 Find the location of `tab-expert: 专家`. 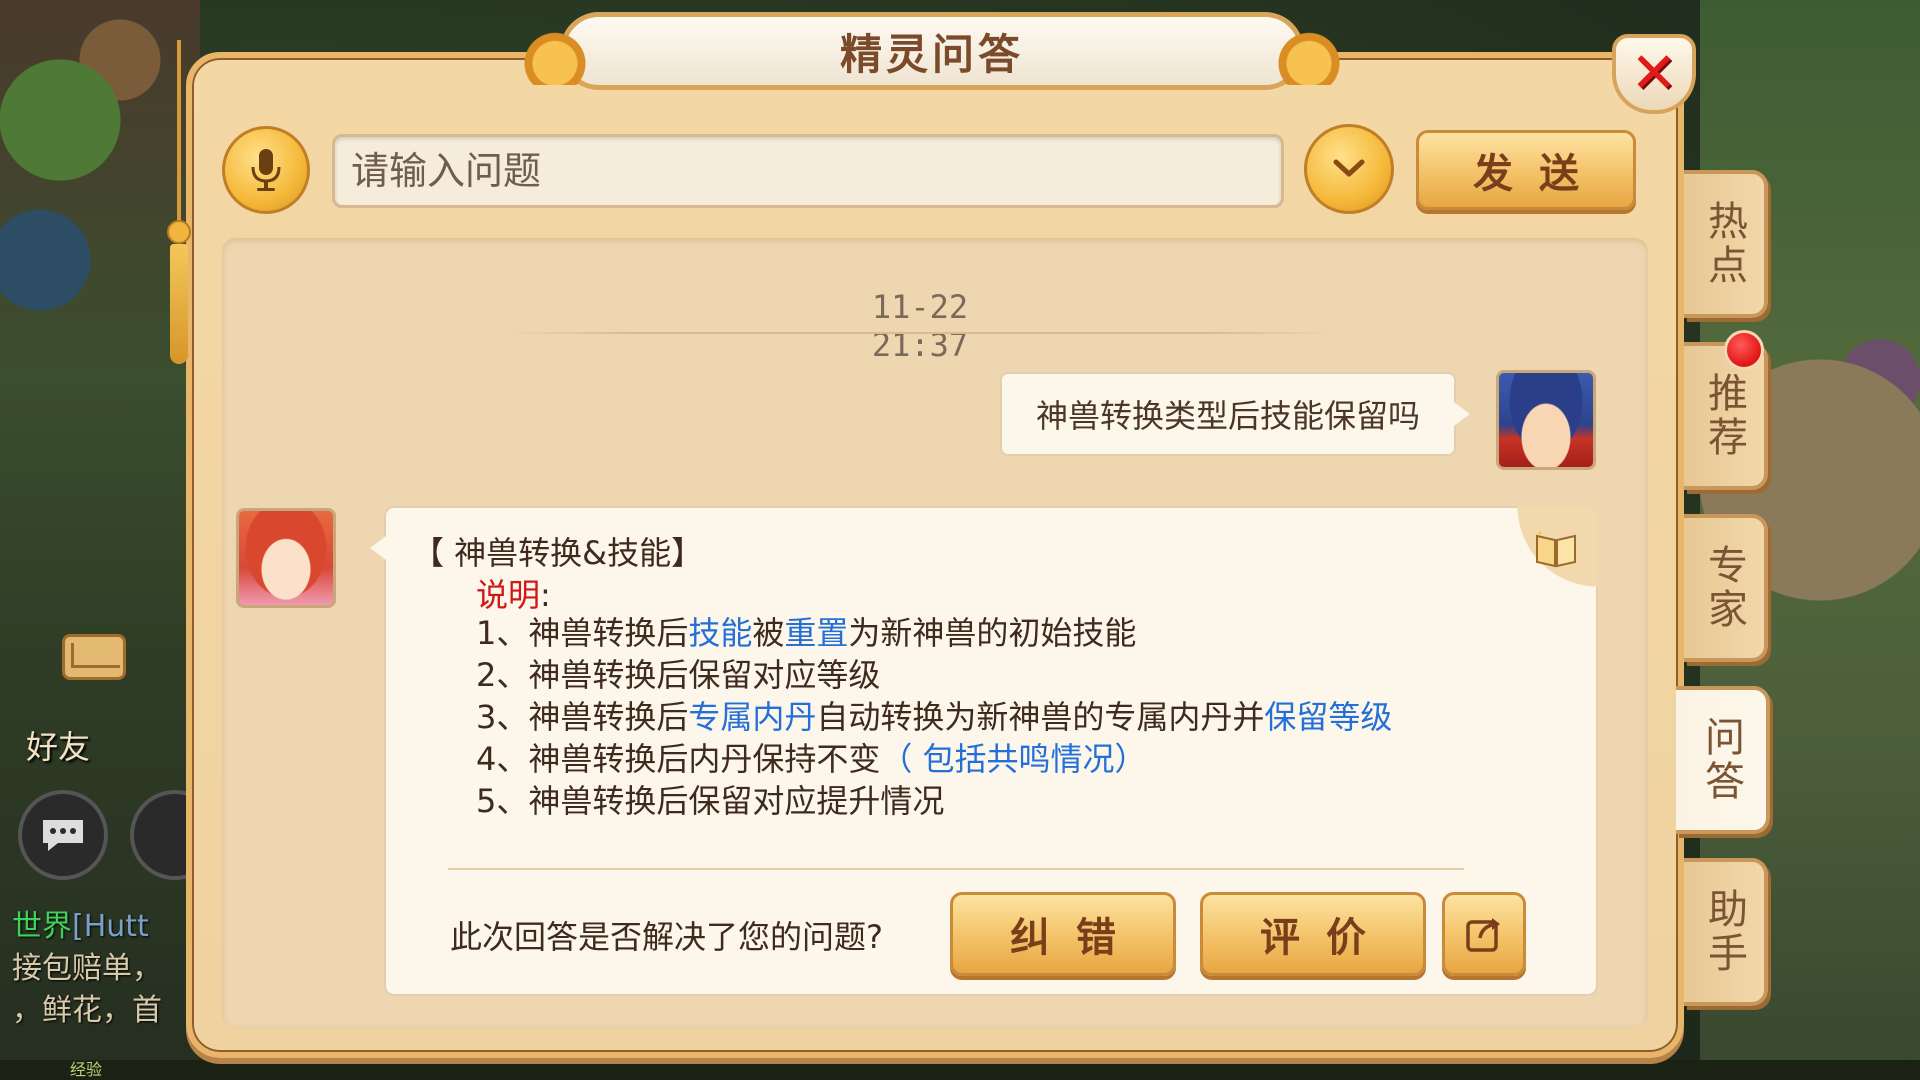

tab-expert: 专家 is located at coordinates (1726, 588).